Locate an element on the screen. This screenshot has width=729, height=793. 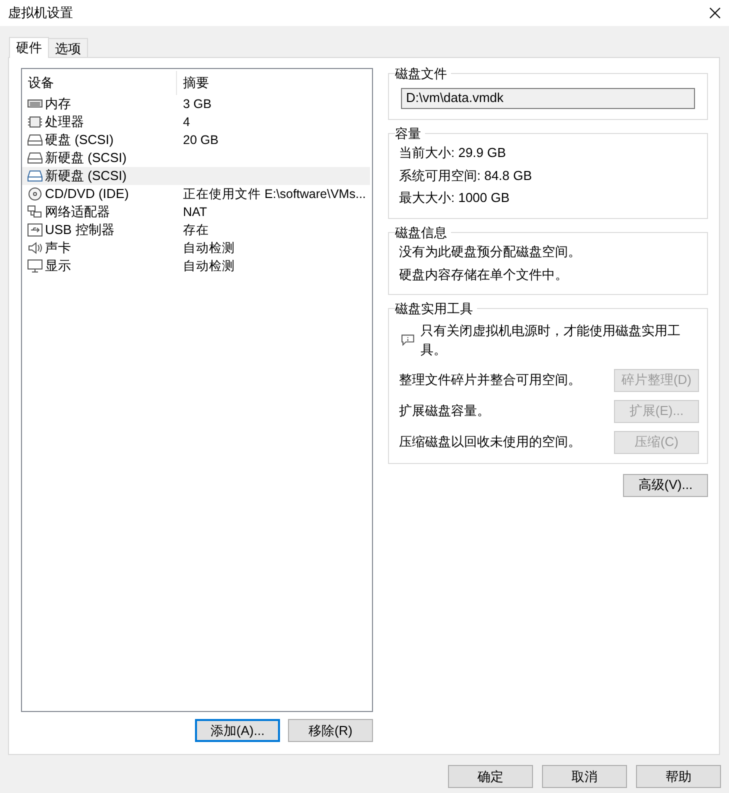
device-row: 显示 自动检测 is located at coordinates (196, 266).